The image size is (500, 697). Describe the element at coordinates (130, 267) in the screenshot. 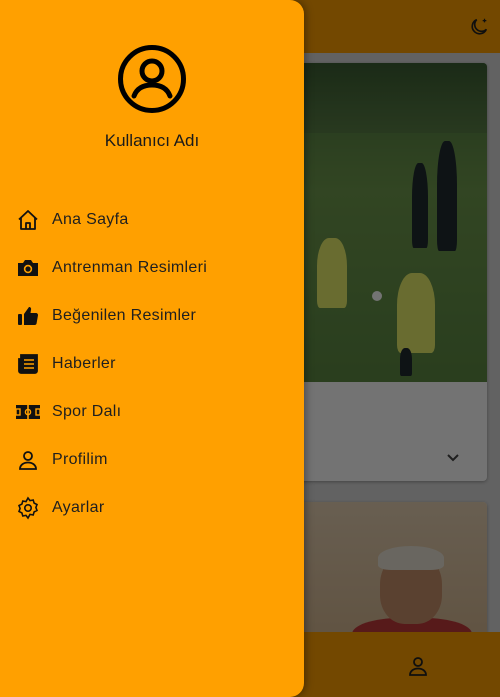

I see `menu-item-label: Antrenman Resimleri` at that location.